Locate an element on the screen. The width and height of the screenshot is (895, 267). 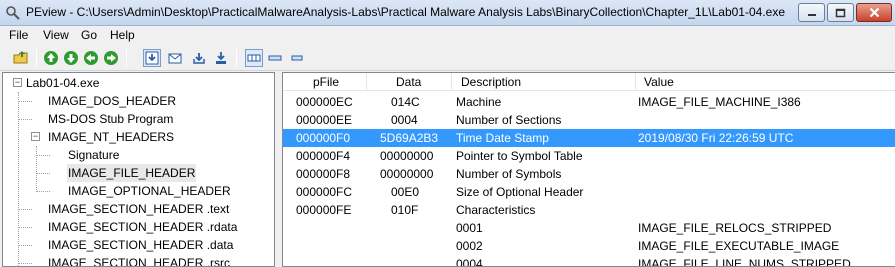
tree-item-signature: Signature is located at coordinates (93, 155).